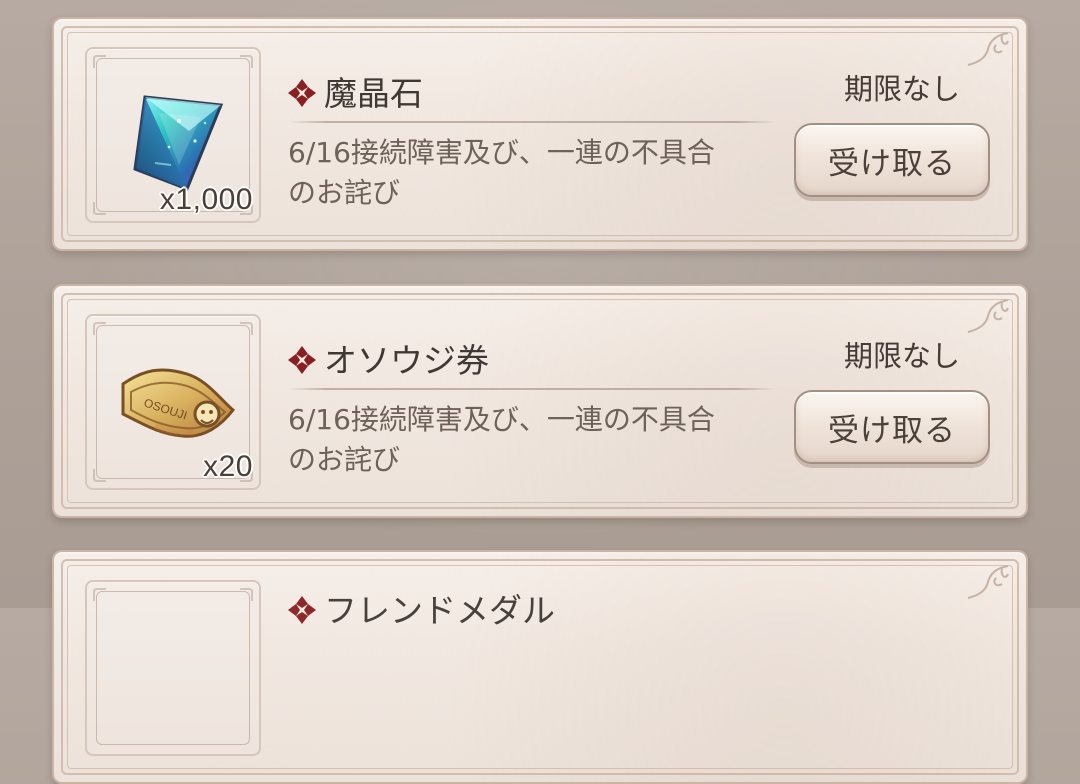 Image resolution: width=1080 pixels, height=784 pixels. Describe the element at coordinates (206, 199) in the screenshot. I see `item-quantity: x1,000` at that location.